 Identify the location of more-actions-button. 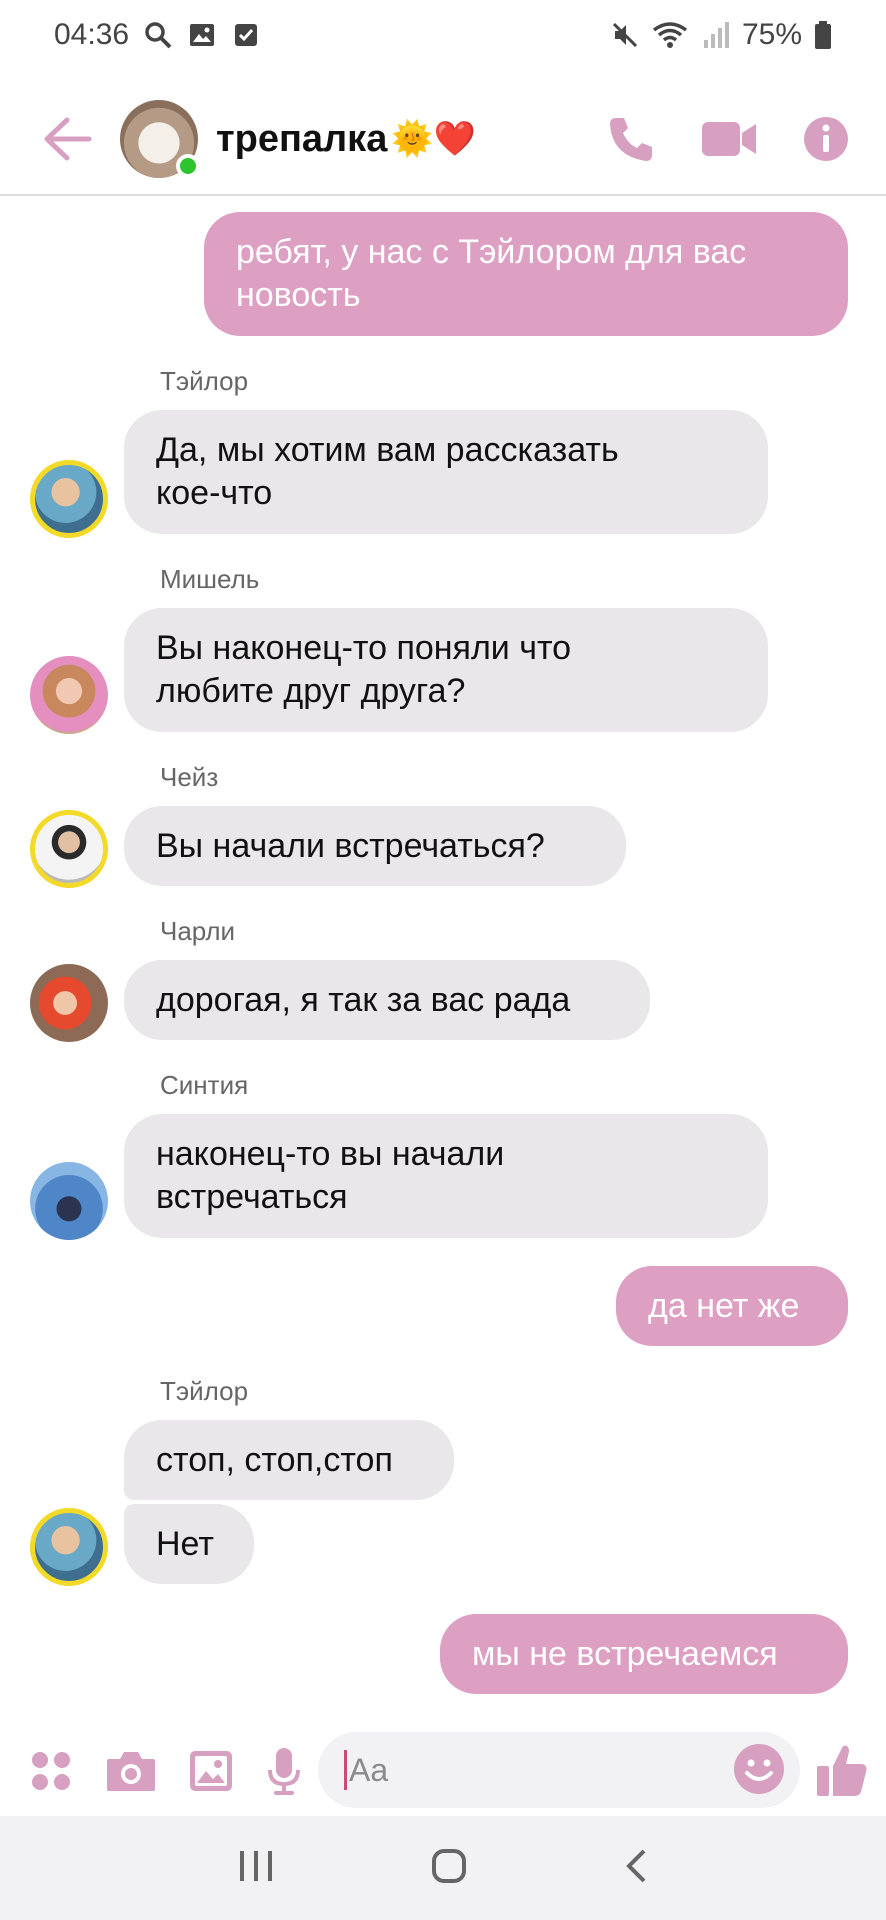
(51, 1771).